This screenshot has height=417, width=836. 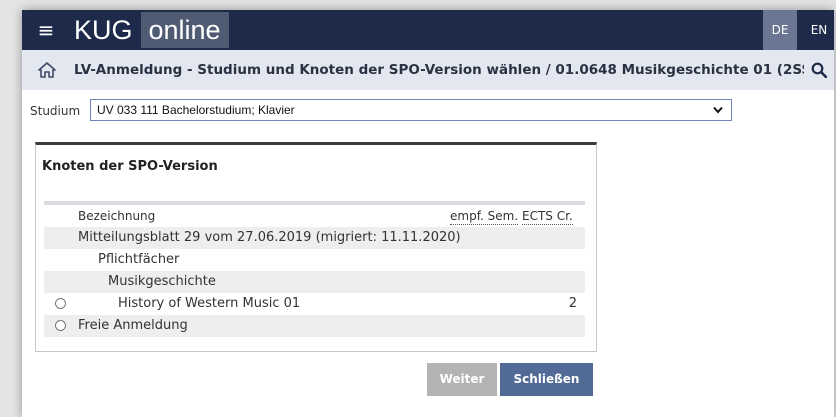 I want to click on schliessen-button: Schließen, so click(x=546, y=379).